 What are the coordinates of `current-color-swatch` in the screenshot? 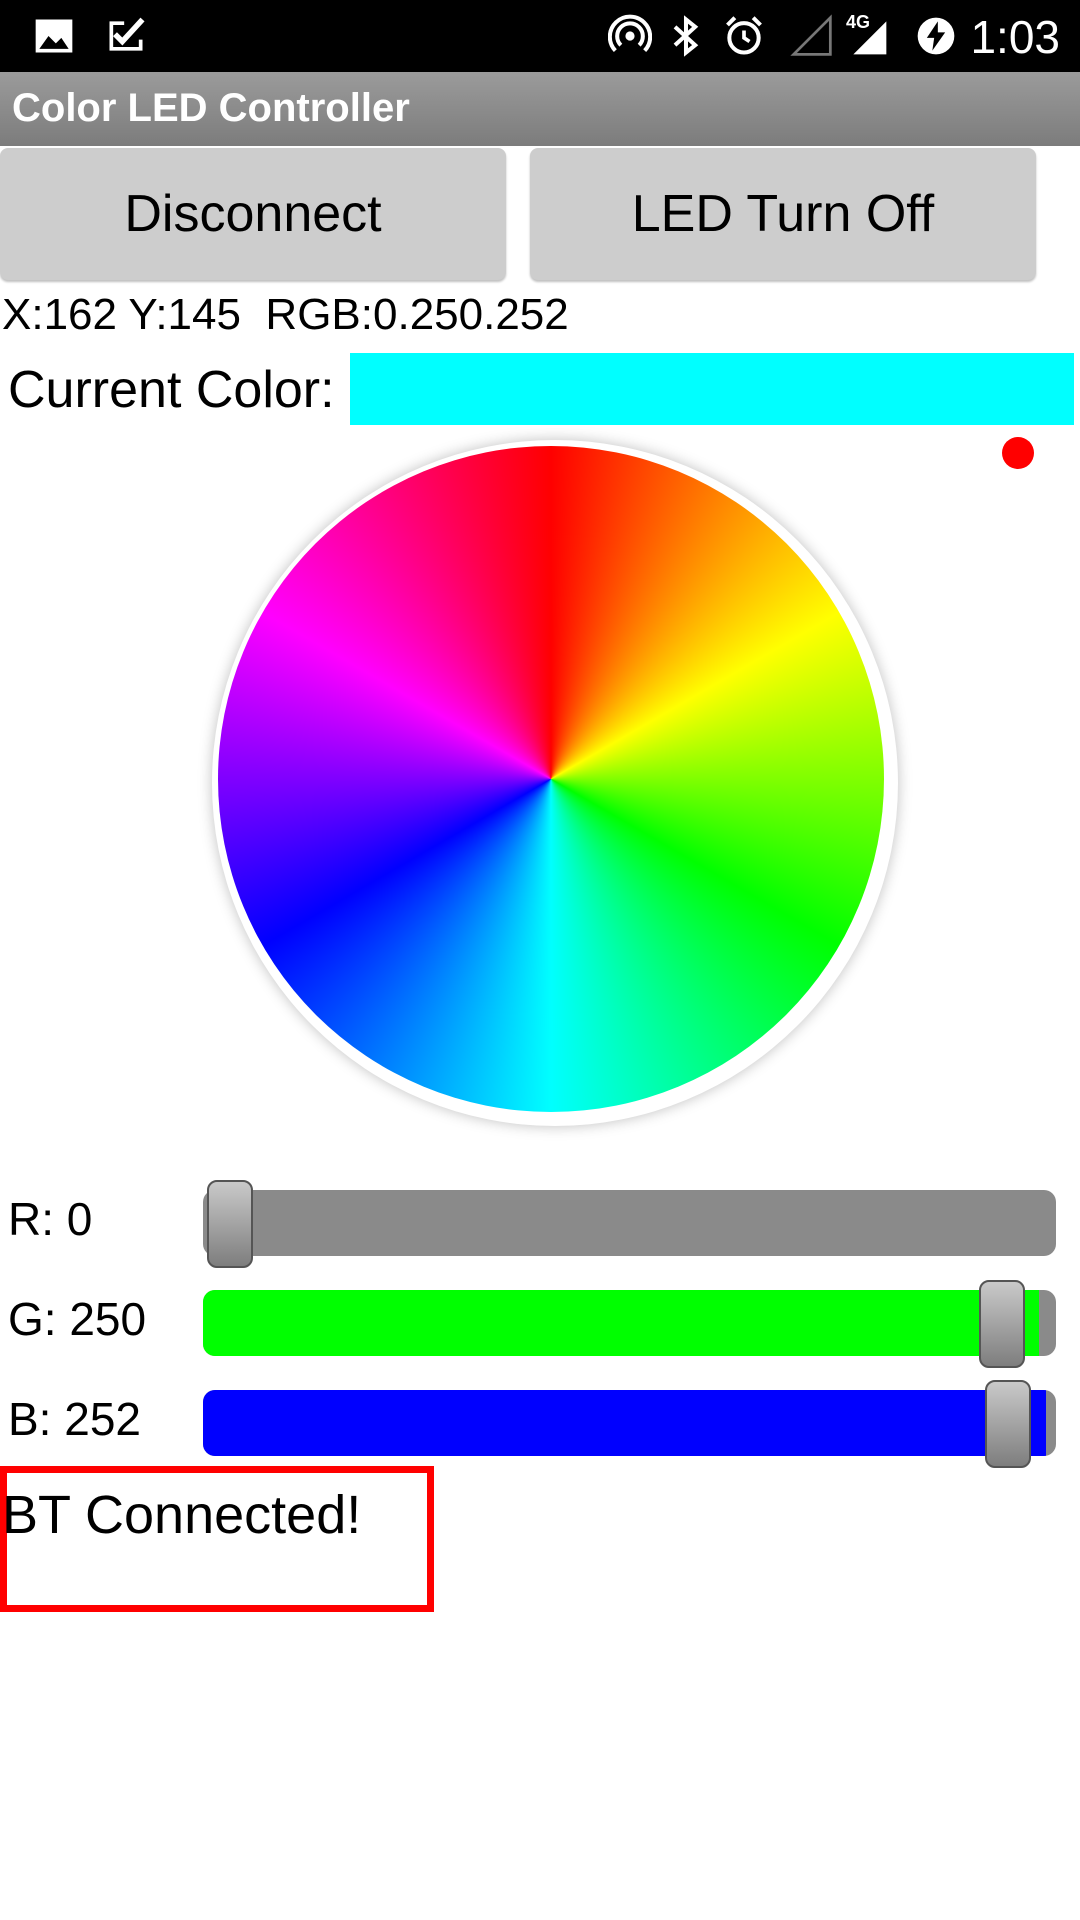 It's located at (712, 389).